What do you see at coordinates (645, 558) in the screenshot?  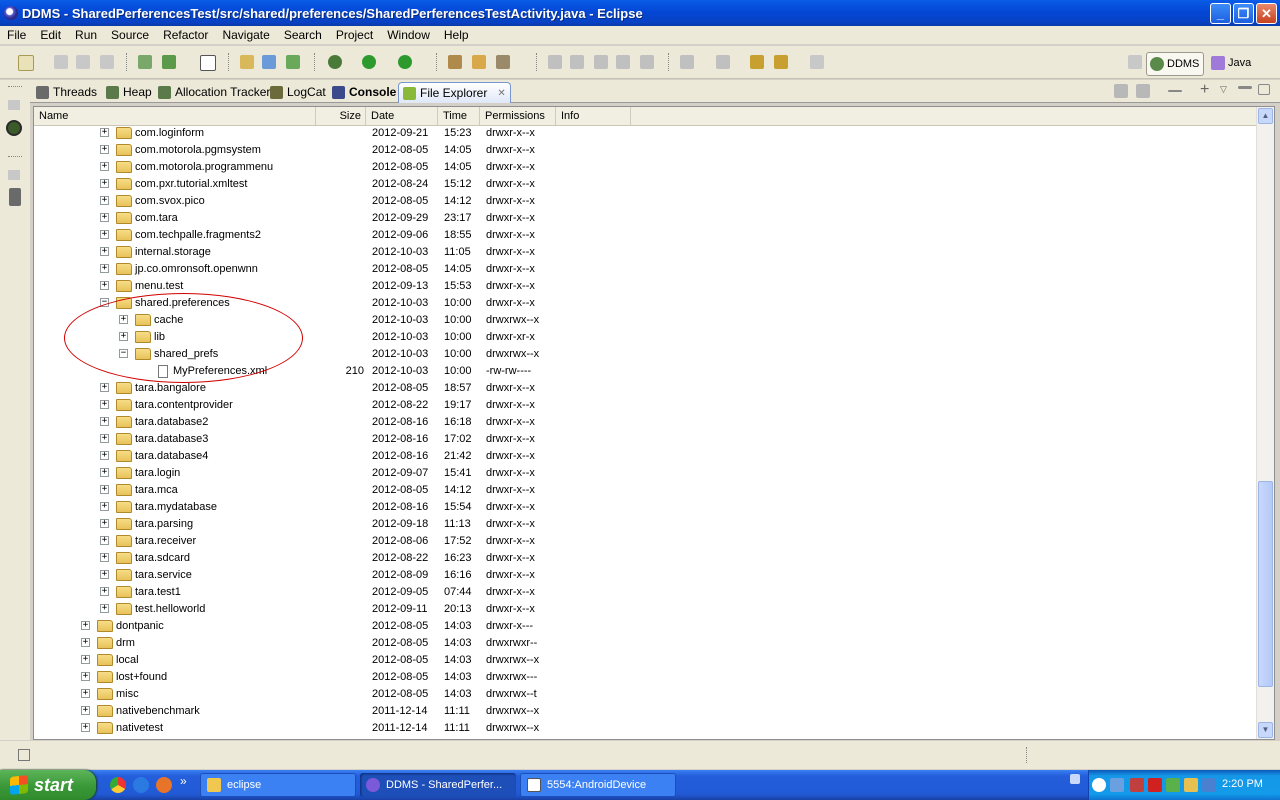 I see `table-row: + tara.sdcard 2012-08-22 16:23 drwxr-x--x` at bounding box center [645, 558].